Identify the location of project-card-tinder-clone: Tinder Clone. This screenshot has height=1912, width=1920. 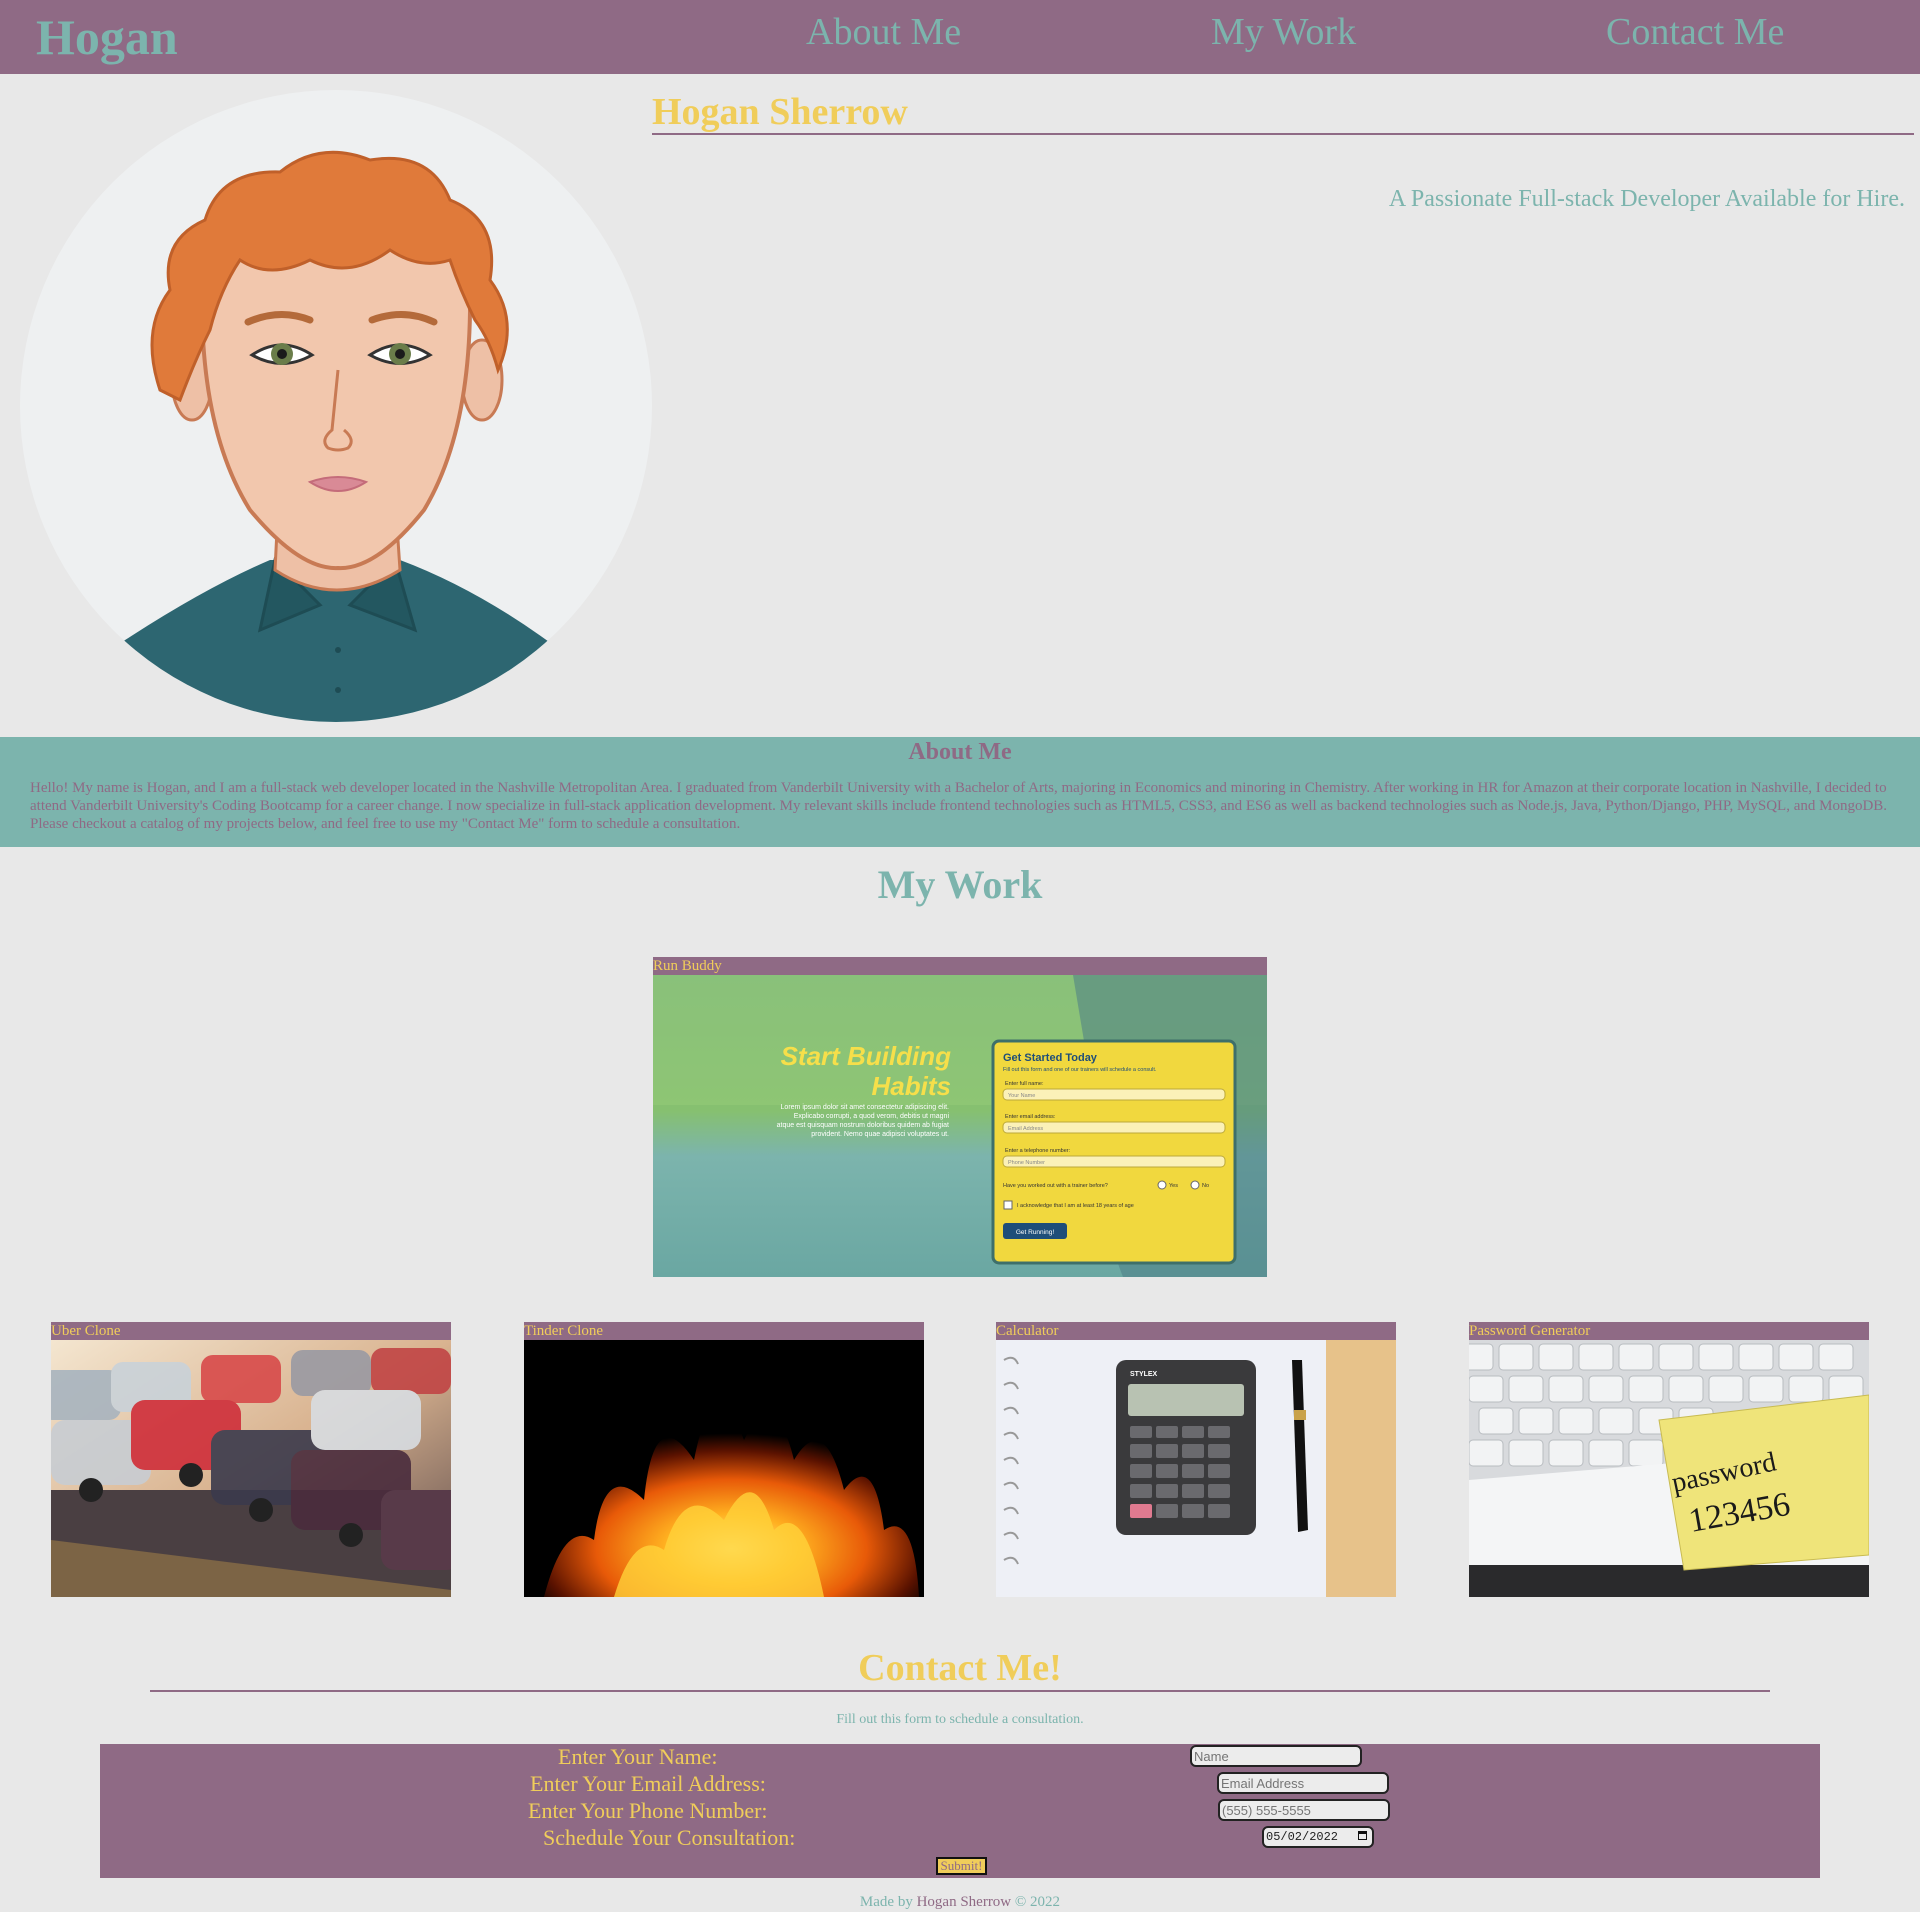
(724, 1459).